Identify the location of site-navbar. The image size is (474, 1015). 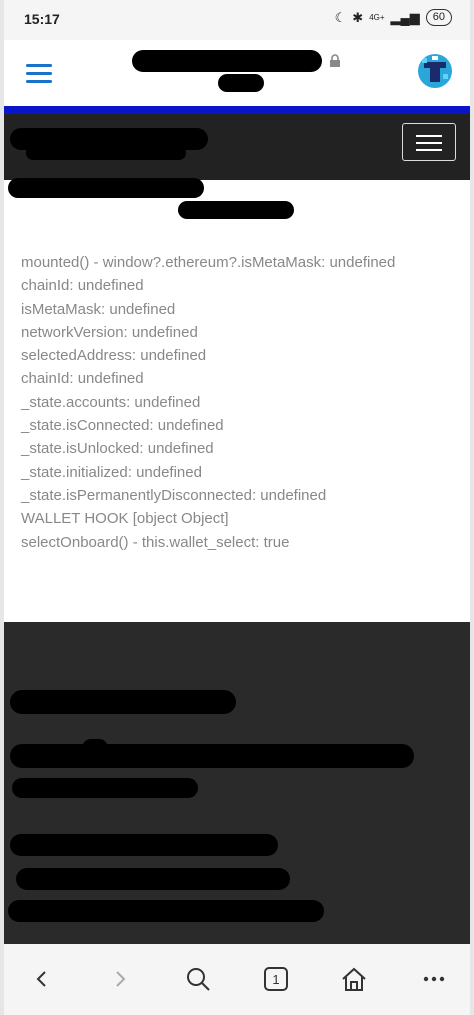
(237, 147).